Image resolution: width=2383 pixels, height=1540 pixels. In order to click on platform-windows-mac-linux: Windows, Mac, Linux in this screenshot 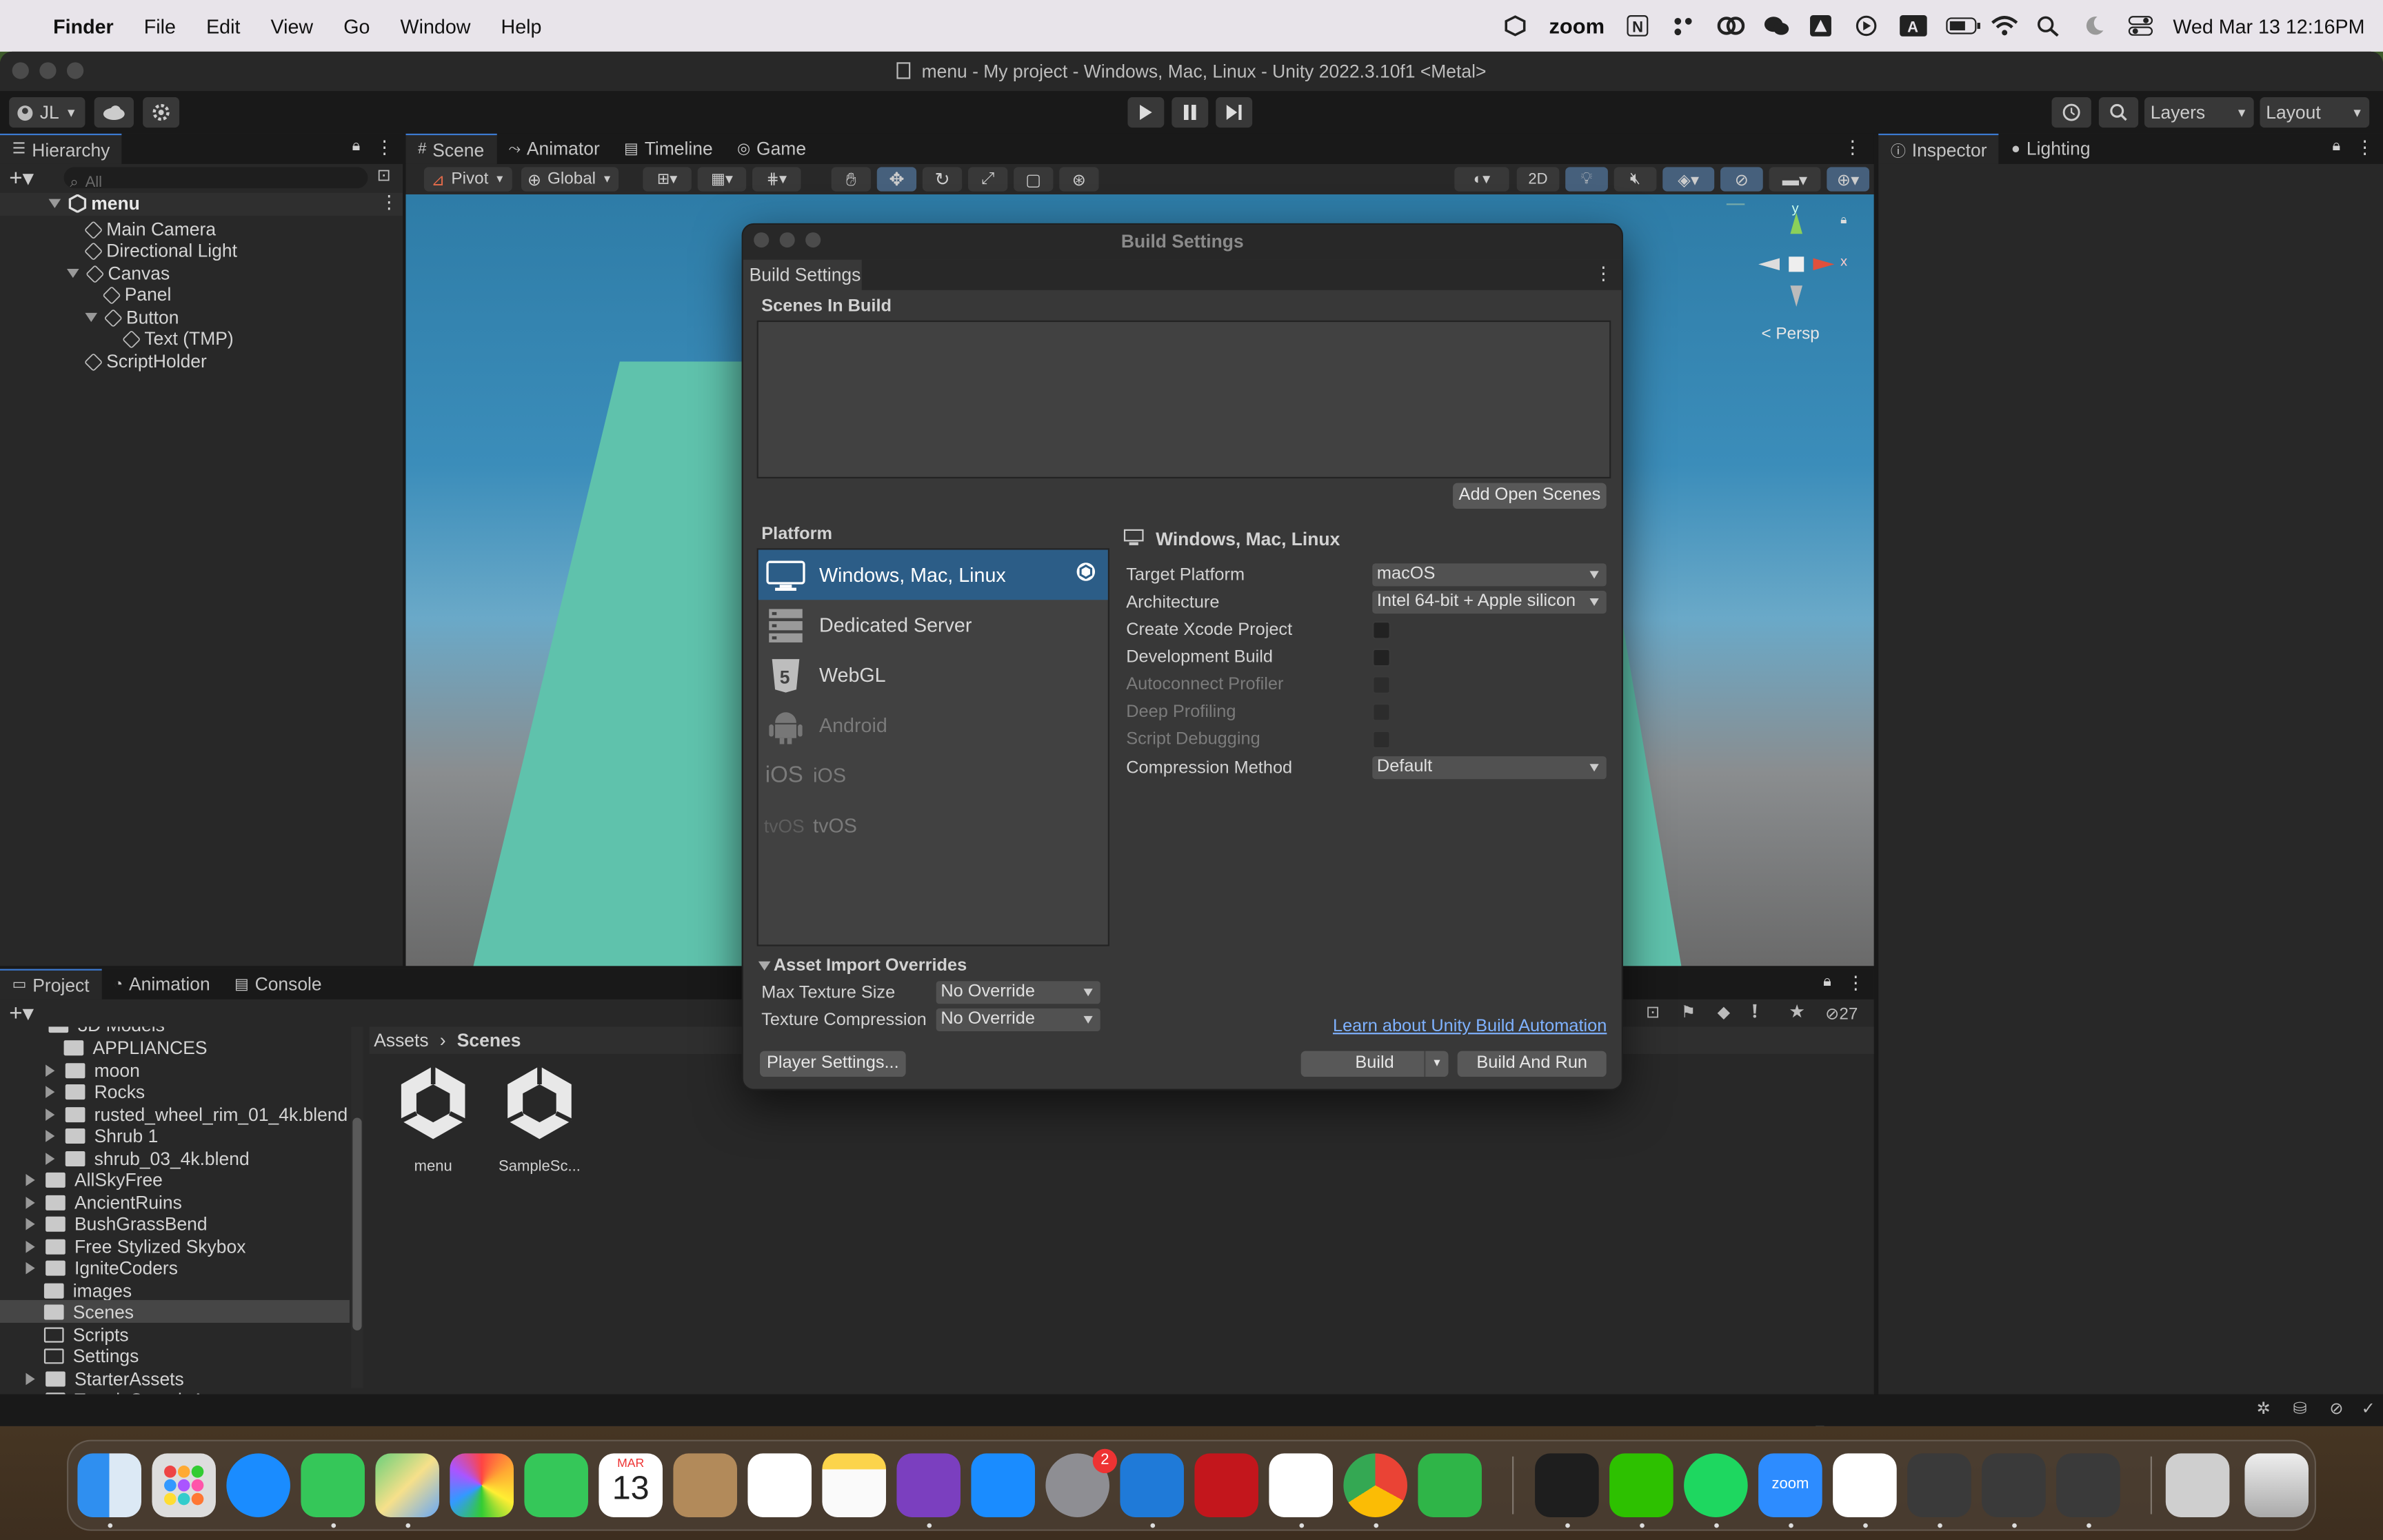, I will do `click(933, 575)`.